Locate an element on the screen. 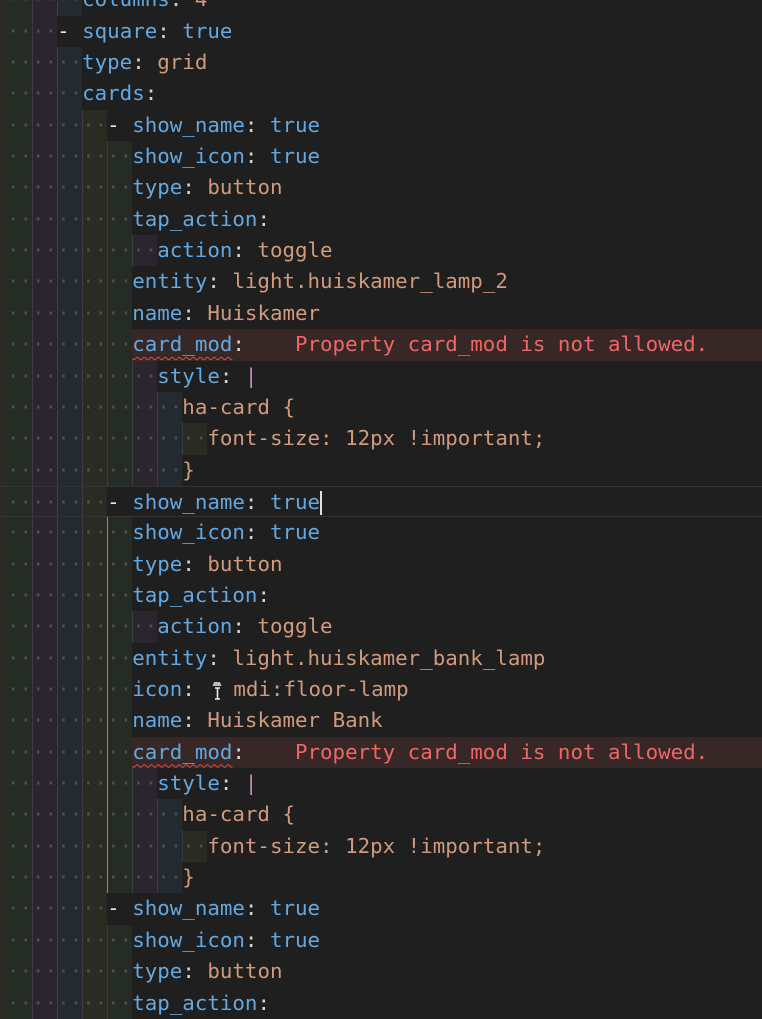  whitespace-dots: ················ is located at coordinates (107, 438).